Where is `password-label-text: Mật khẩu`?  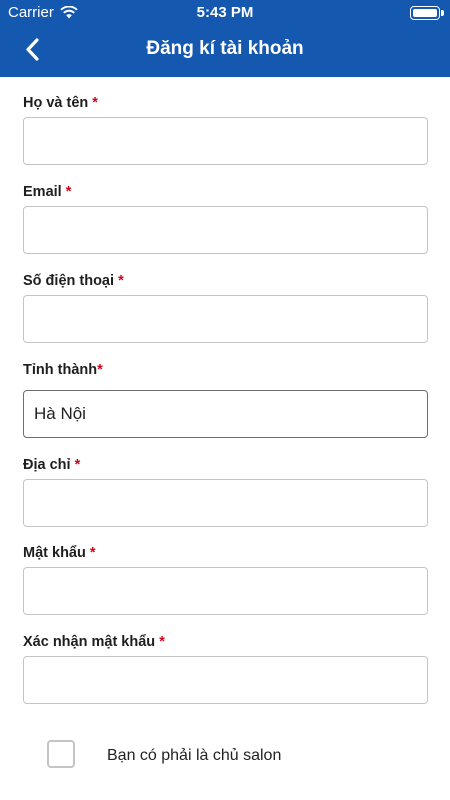
password-label-text: Mật khẩu is located at coordinates (54, 553).